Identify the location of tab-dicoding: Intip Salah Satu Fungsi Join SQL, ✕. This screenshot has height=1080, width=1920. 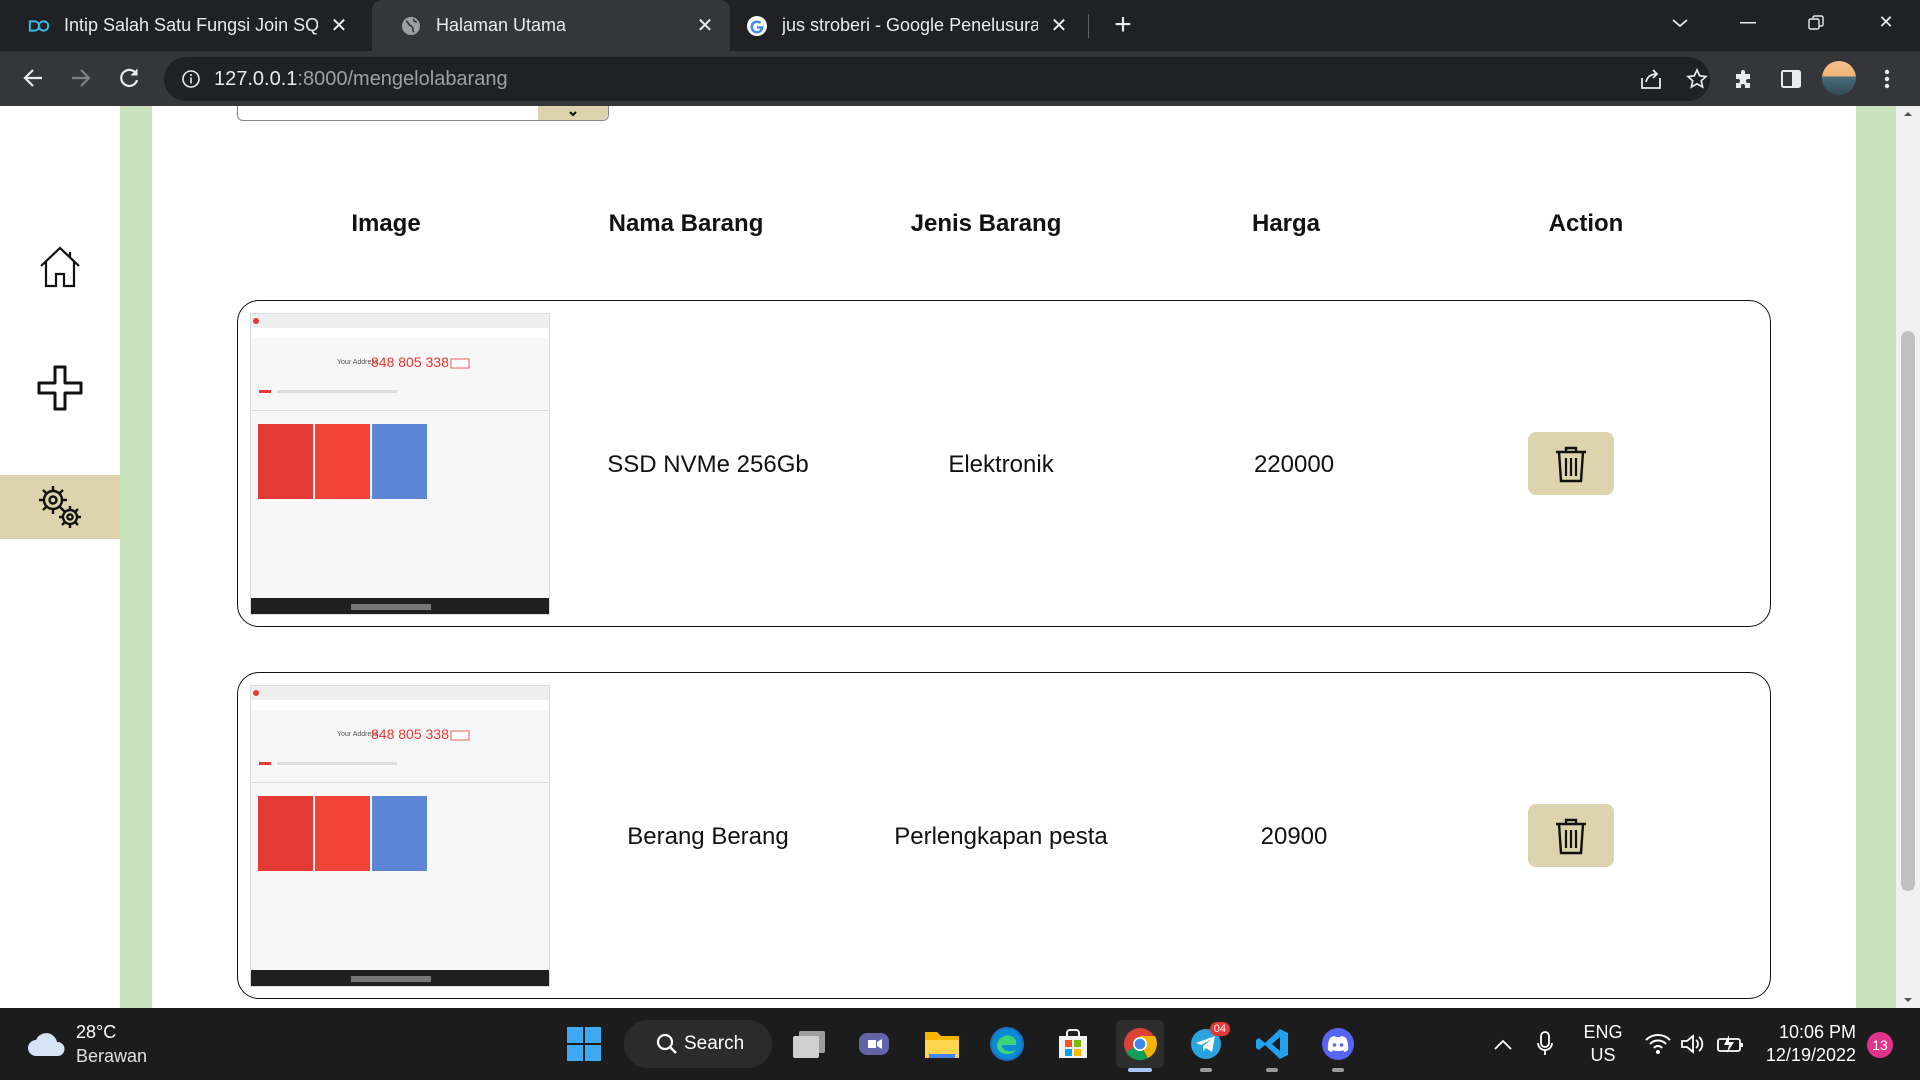
(182, 25).